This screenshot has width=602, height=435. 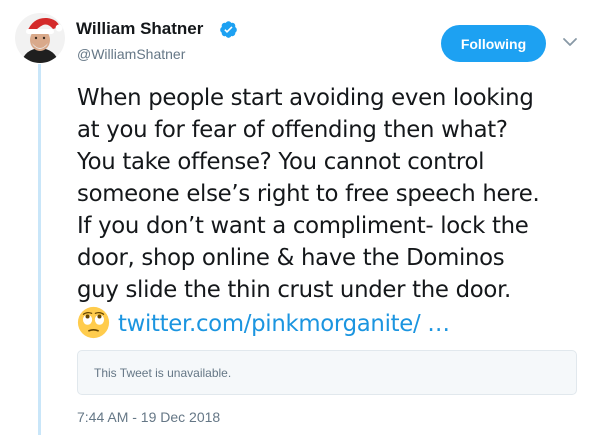 What do you see at coordinates (570, 42) in the screenshot?
I see `chevron-down-icon` at bounding box center [570, 42].